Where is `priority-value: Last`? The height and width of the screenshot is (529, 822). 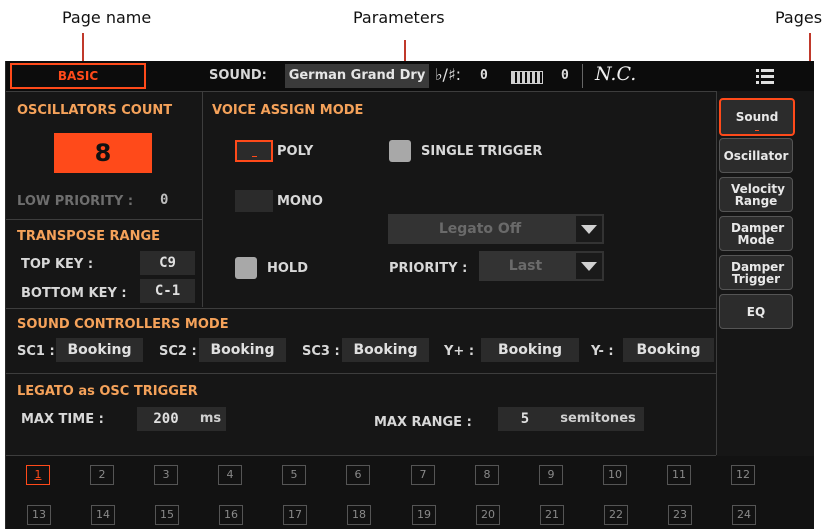 priority-value: Last is located at coordinates (525, 266).